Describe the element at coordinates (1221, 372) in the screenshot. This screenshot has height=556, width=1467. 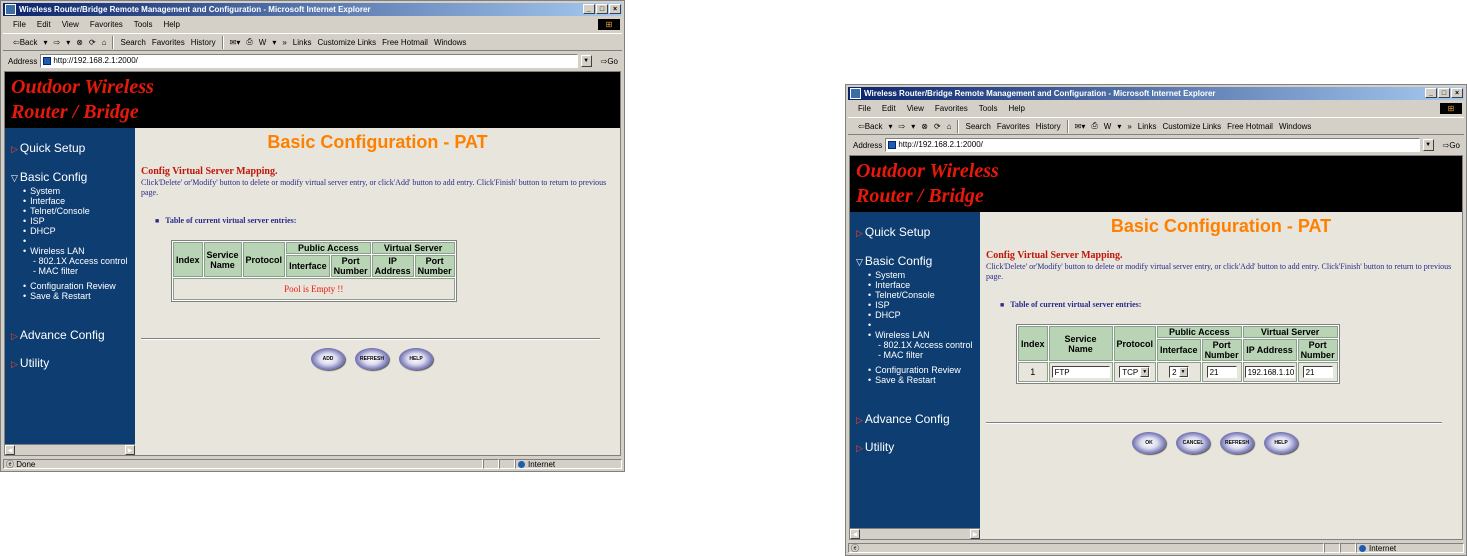
I see `public-port-input: 21` at that location.